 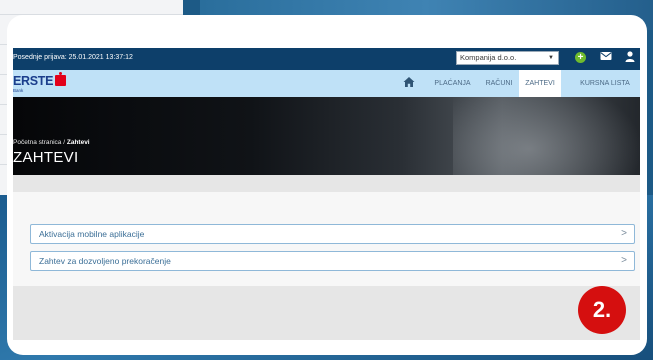 I want to click on last-login-text: Posednje prijava: 25.01.2021 13:37:12, so click(x=73, y=57).